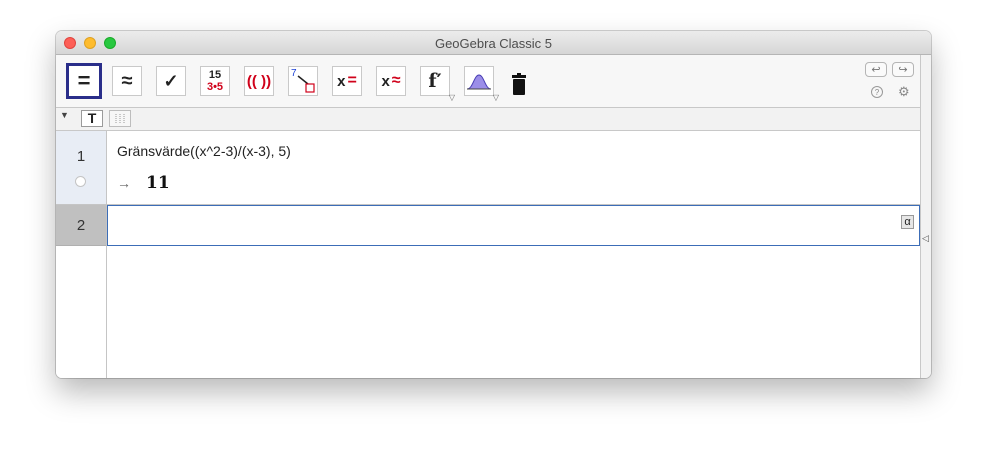 This screenshot has height=458, width=987. I want to click on cas-cell-1: Gränsvärde((x^2-3)/(x-3), 5) → 11, so click(513, 168).